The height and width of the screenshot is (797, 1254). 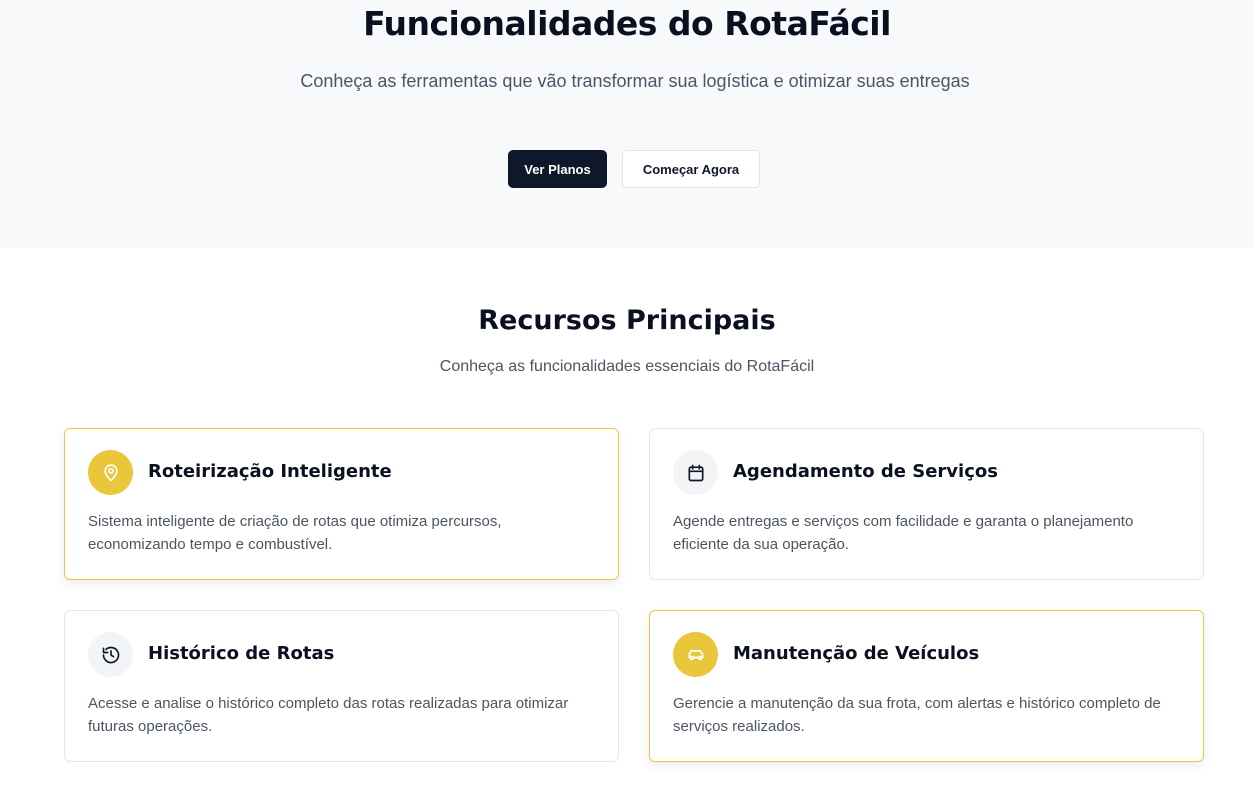 What do you see at coordinates (627, 23) in the screenshot?
I see `page-title: Funcionalidades do RotaFácil` at bounding box center [627, 23].